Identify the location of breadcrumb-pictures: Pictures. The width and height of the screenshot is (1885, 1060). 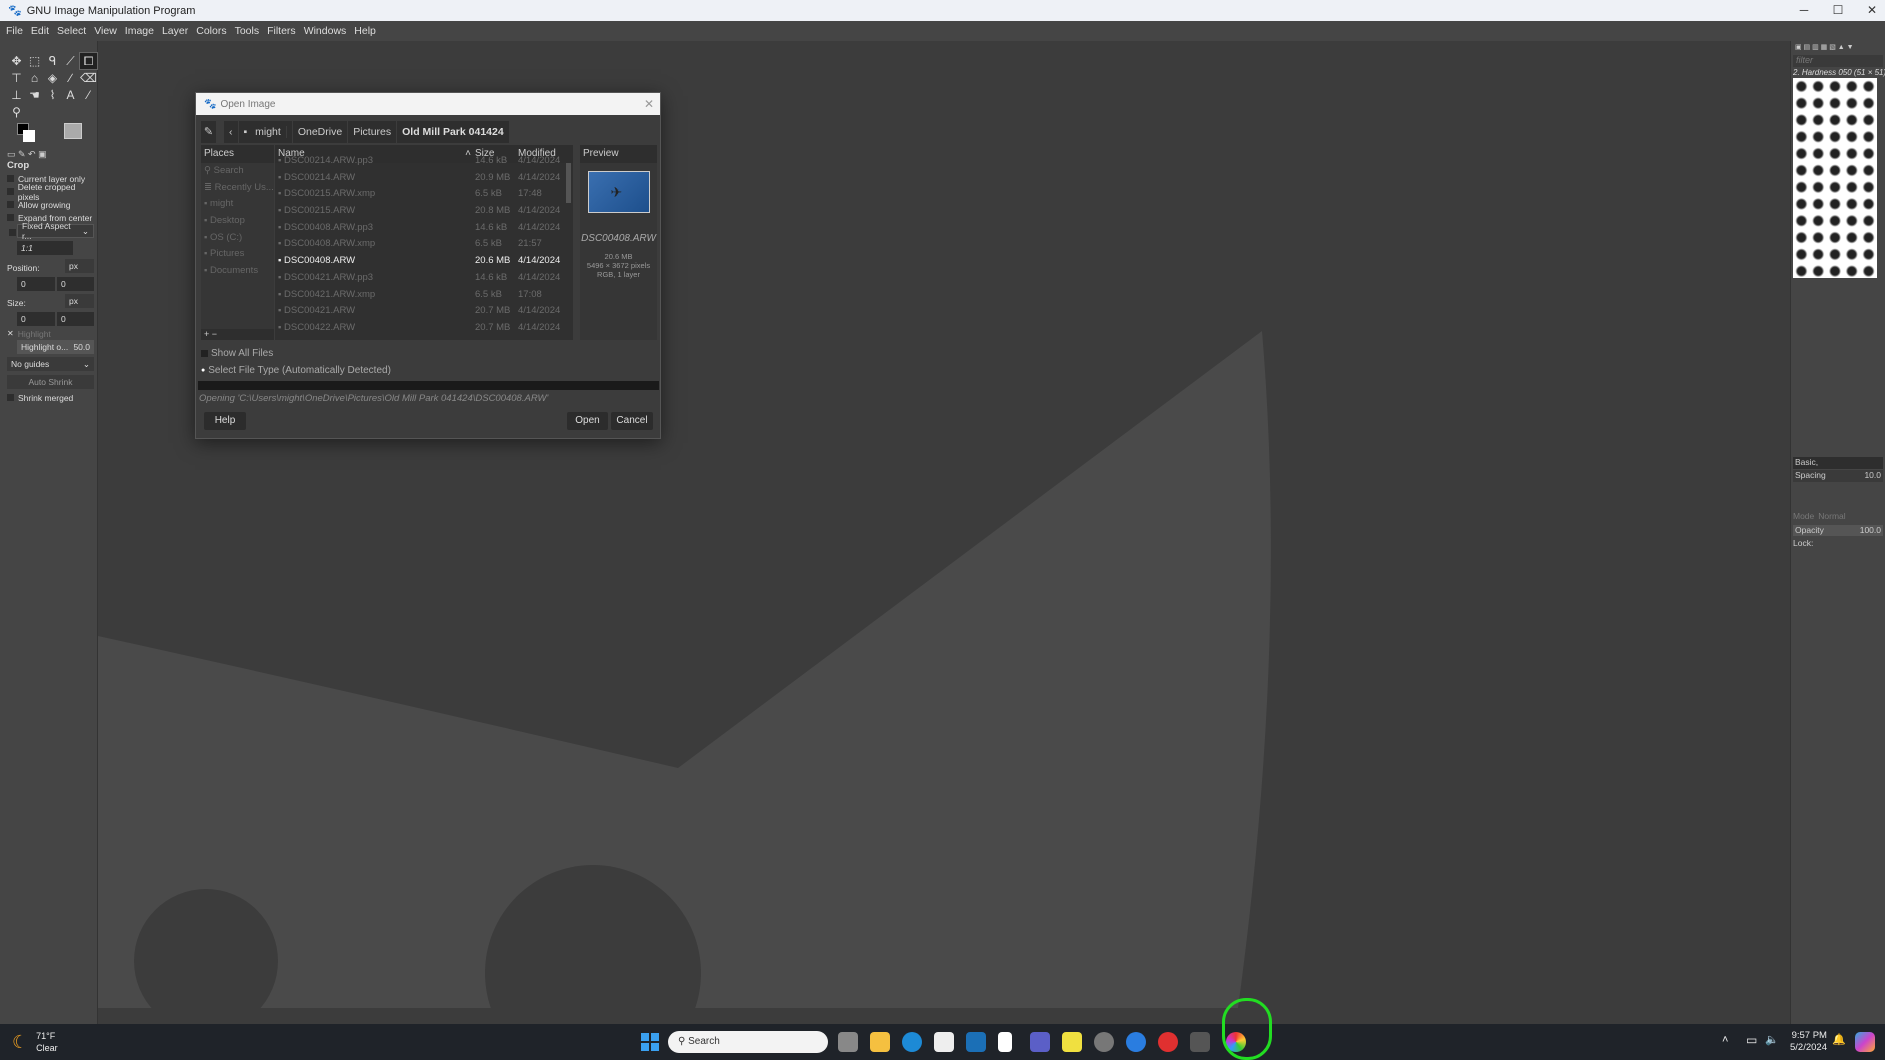
(373, 132).